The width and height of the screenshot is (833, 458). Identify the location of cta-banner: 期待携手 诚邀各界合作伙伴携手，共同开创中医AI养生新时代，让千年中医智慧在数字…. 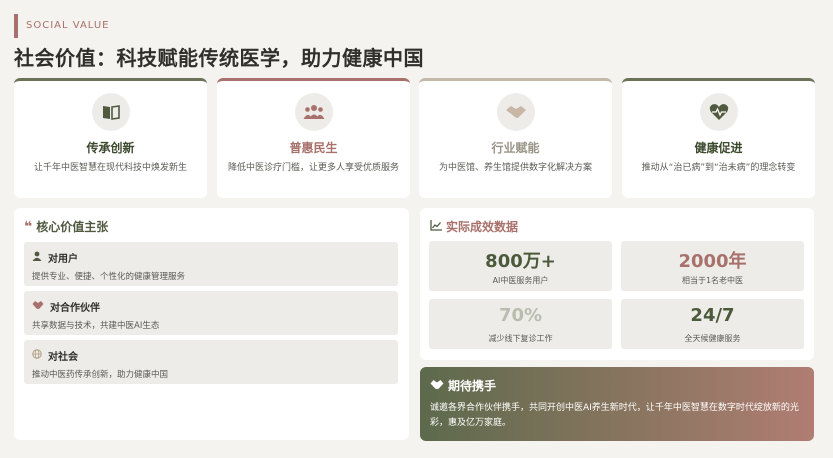
(617, 404).